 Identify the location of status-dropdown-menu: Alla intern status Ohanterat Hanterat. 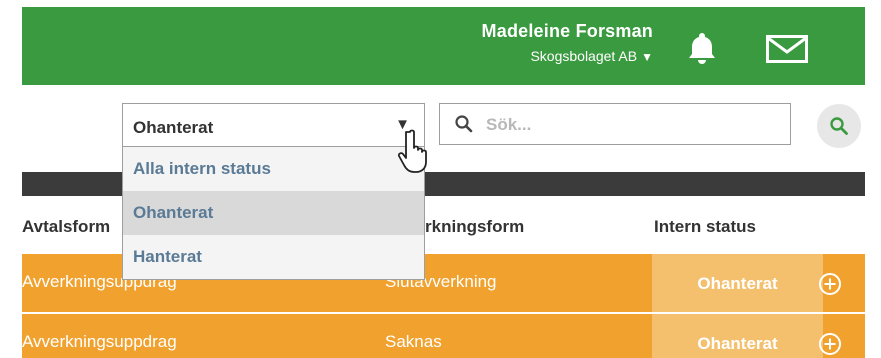
(273, 213).